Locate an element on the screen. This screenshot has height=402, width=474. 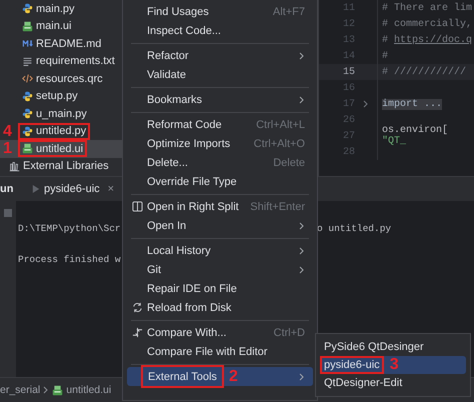
tree-row: 1 untitled.ui is located at coordinates (61, 149).